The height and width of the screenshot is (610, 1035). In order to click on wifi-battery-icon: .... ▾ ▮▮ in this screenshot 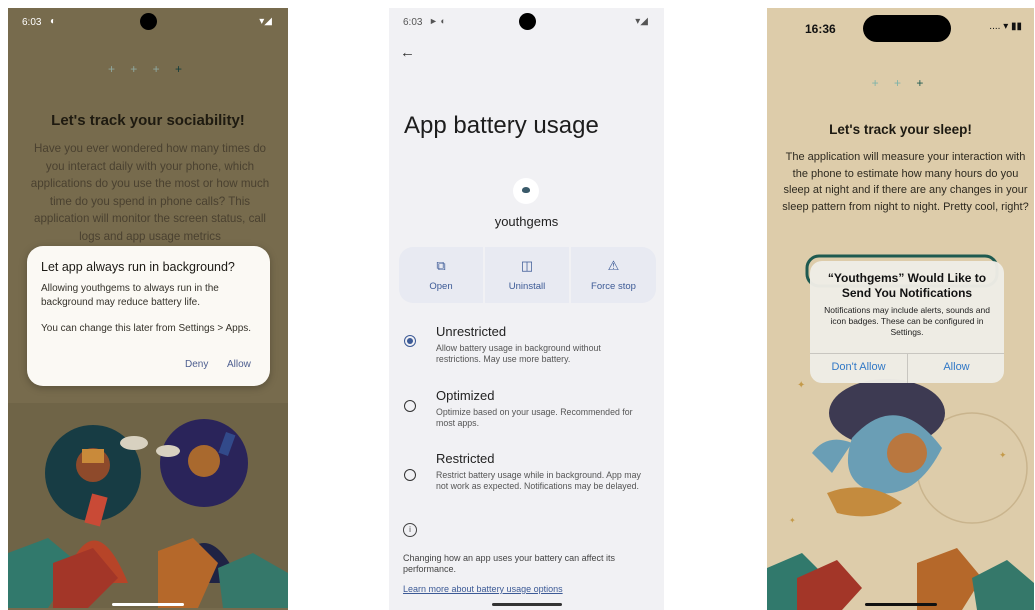, I will do `click(1005, 26)`.